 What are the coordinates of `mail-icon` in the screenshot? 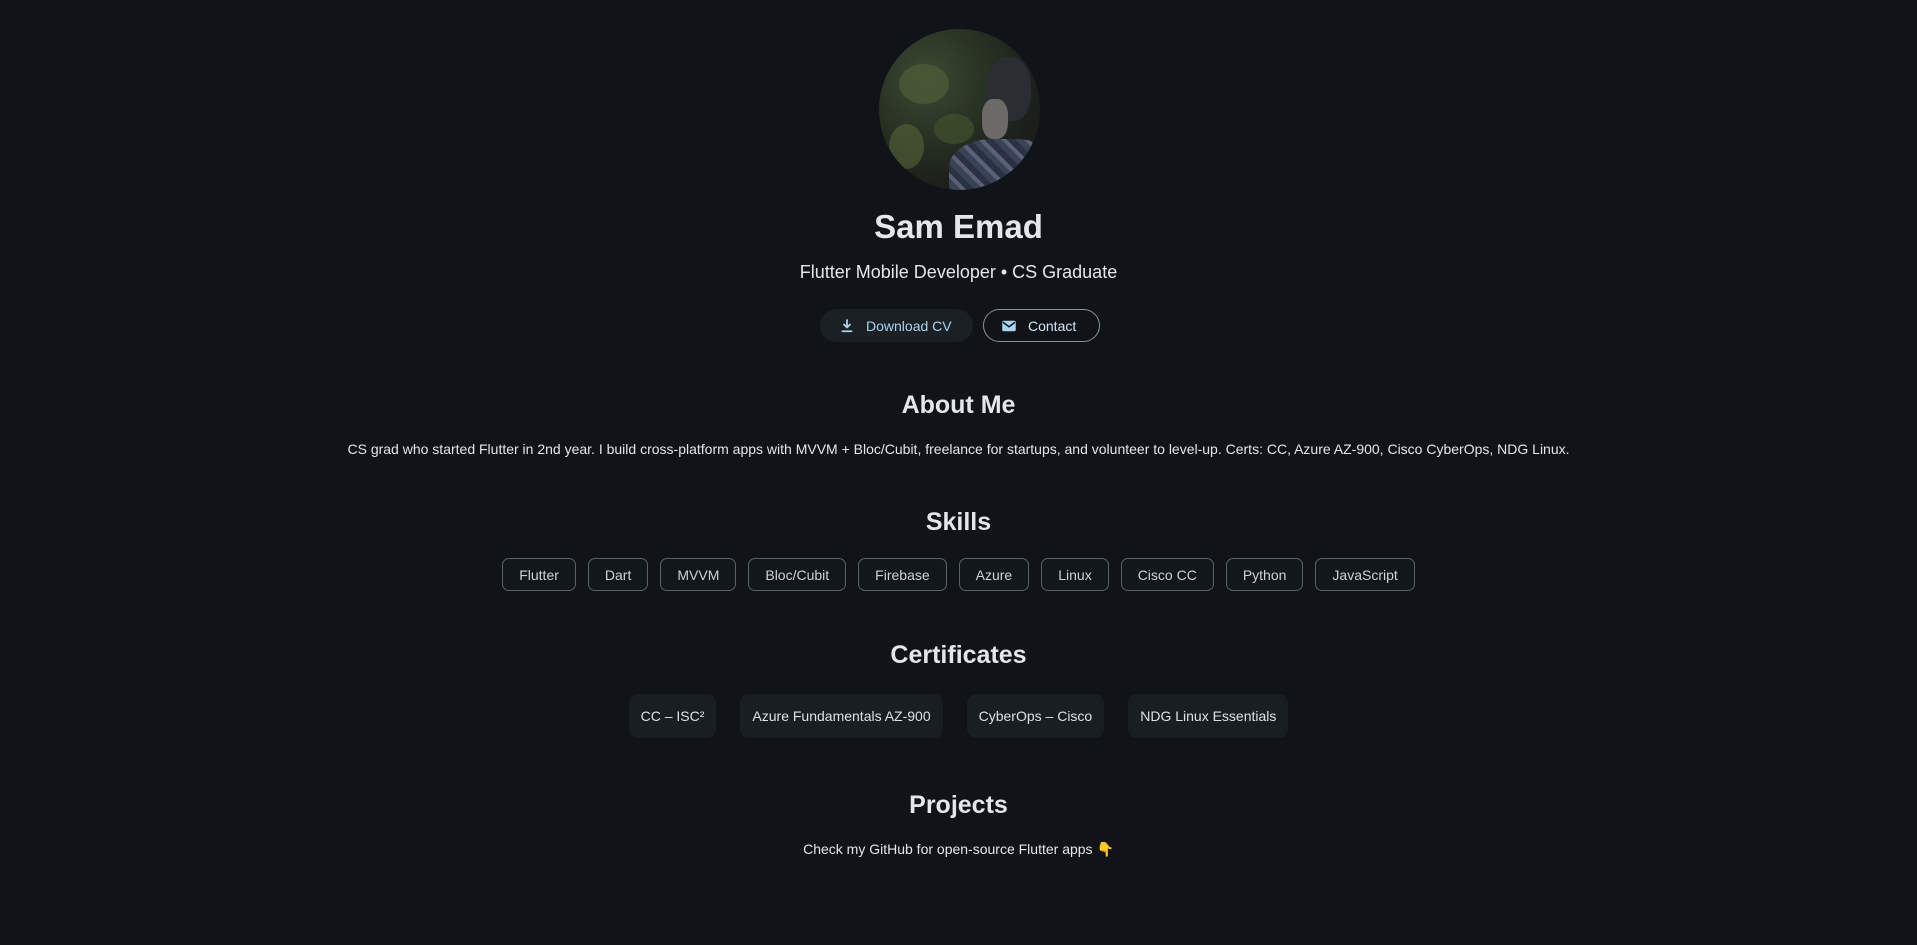 It's located at (1009, 325).